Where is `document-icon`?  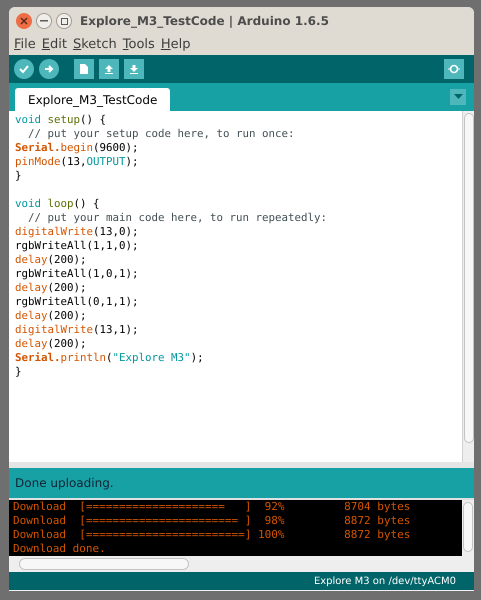 document-icon is located at coordinates (84, 69).